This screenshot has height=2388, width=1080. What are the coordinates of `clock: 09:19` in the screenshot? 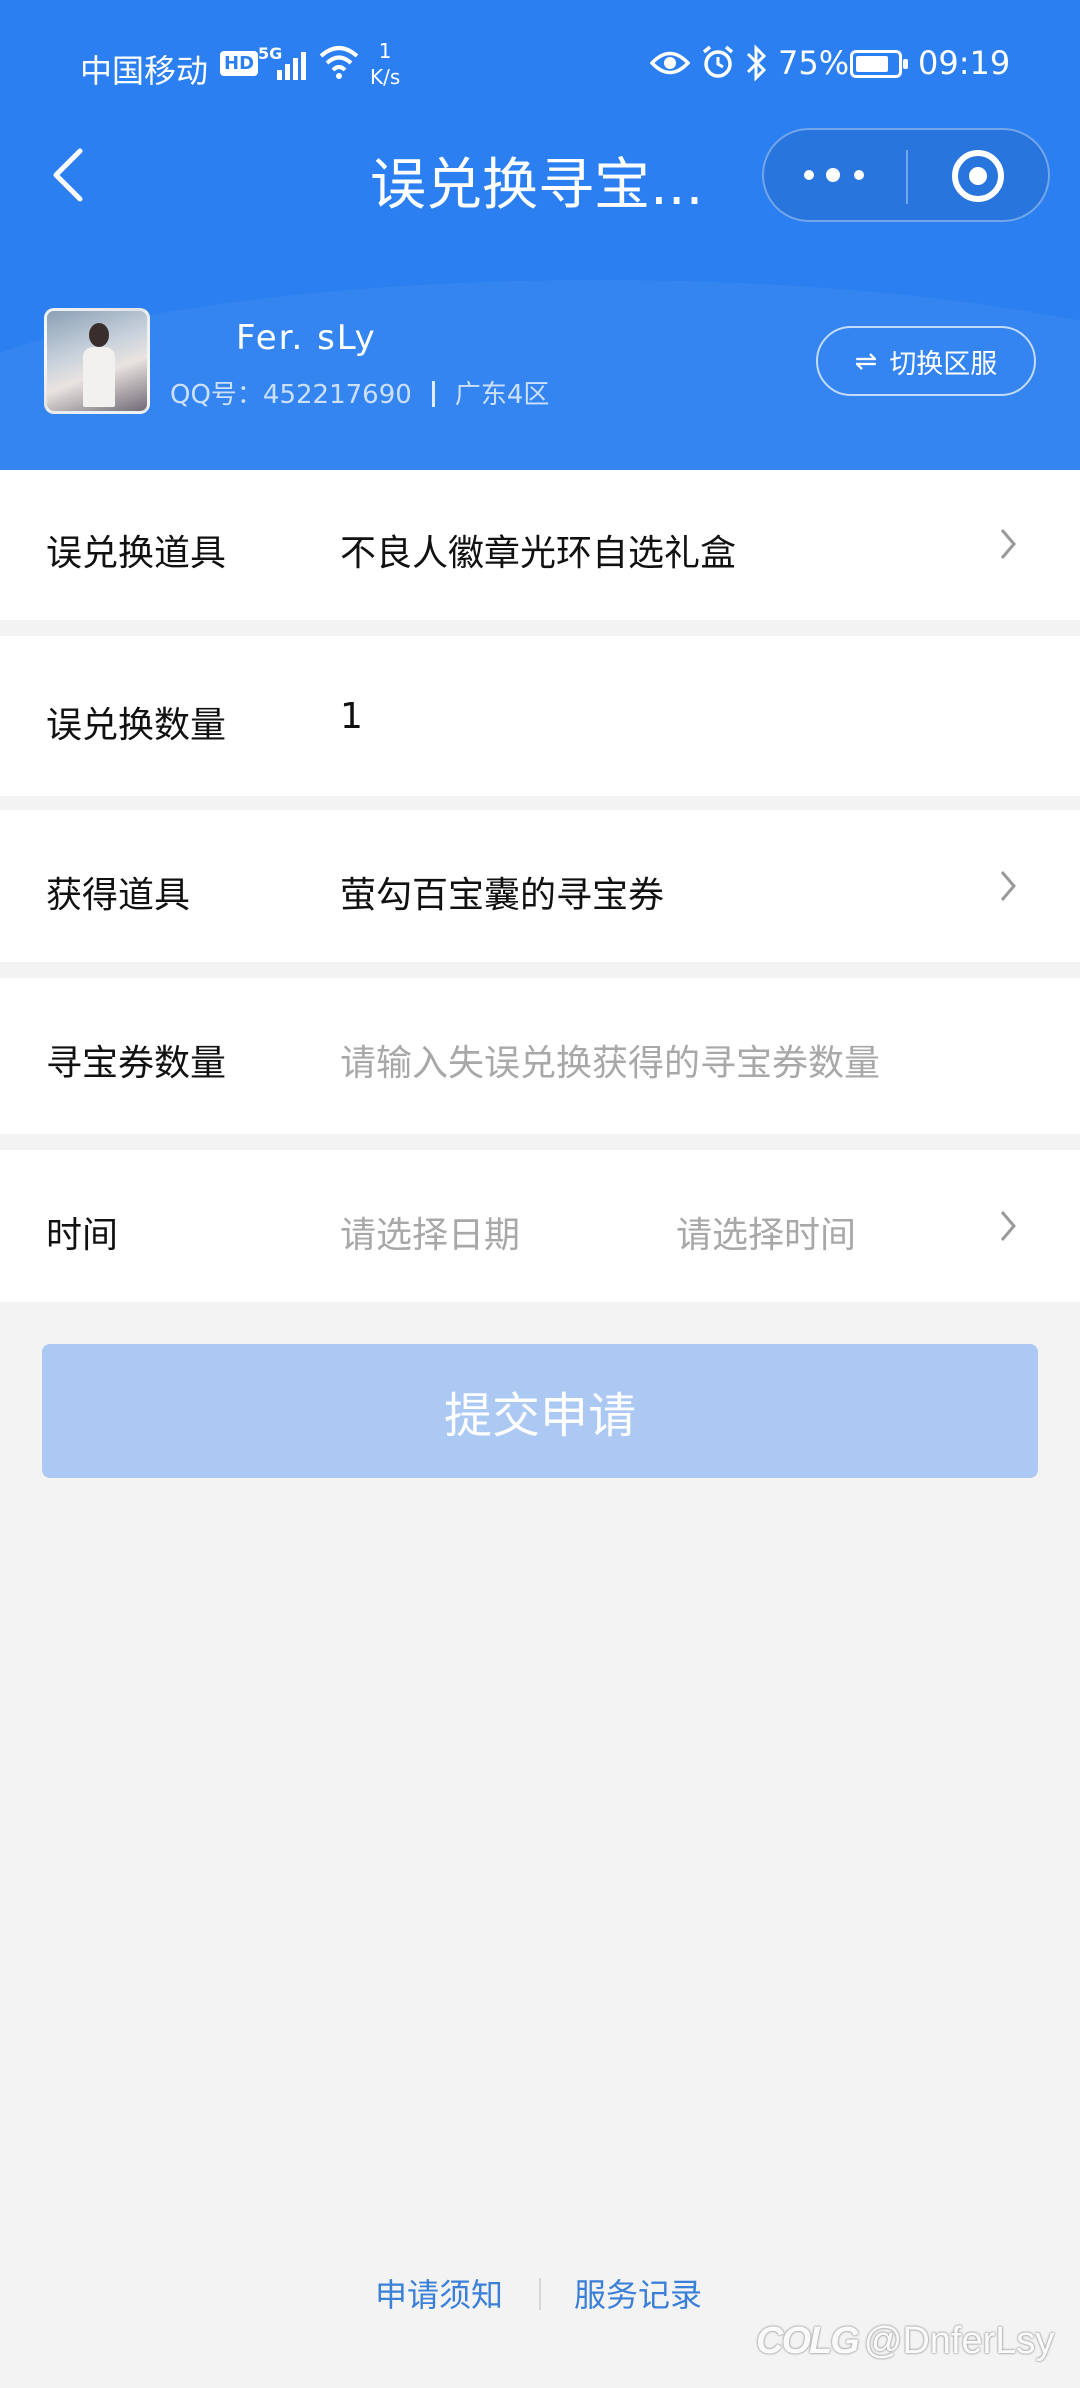 It's located at (964, 63).